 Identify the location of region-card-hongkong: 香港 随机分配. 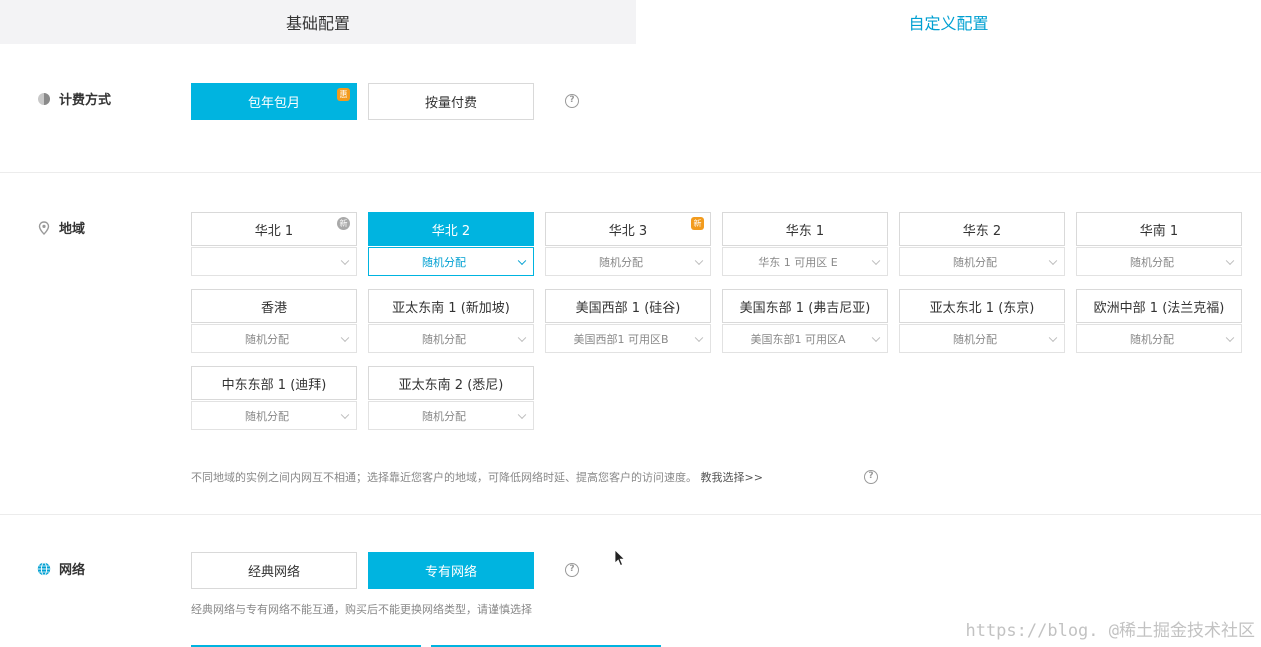
(274, 321).